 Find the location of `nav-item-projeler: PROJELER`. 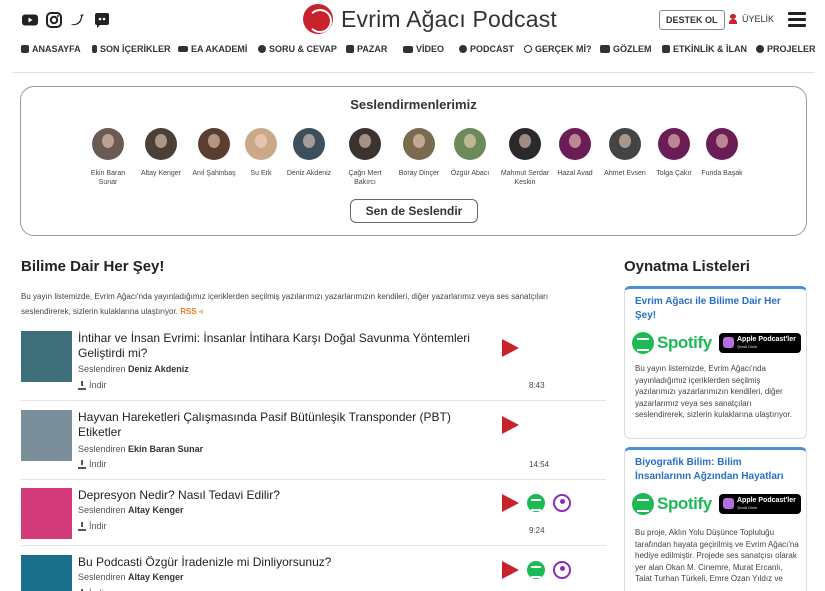

nav-item-projeler: PROJELER is located at coordinates (786, 49).